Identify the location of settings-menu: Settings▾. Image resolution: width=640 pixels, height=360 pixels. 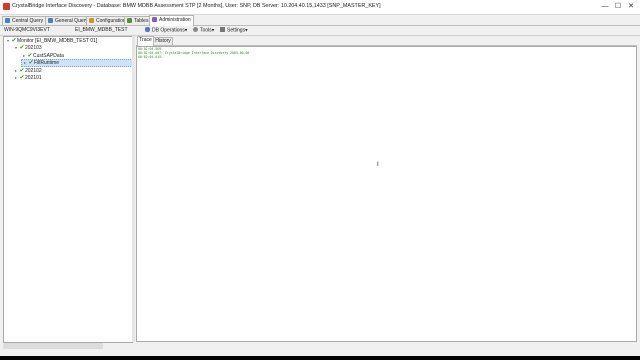
(234, 31).